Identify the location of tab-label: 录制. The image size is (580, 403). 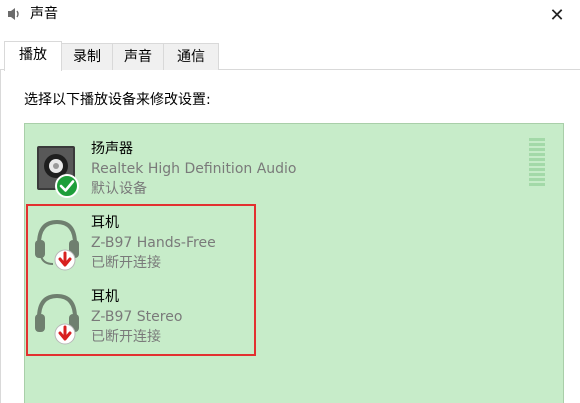
(87, 57).